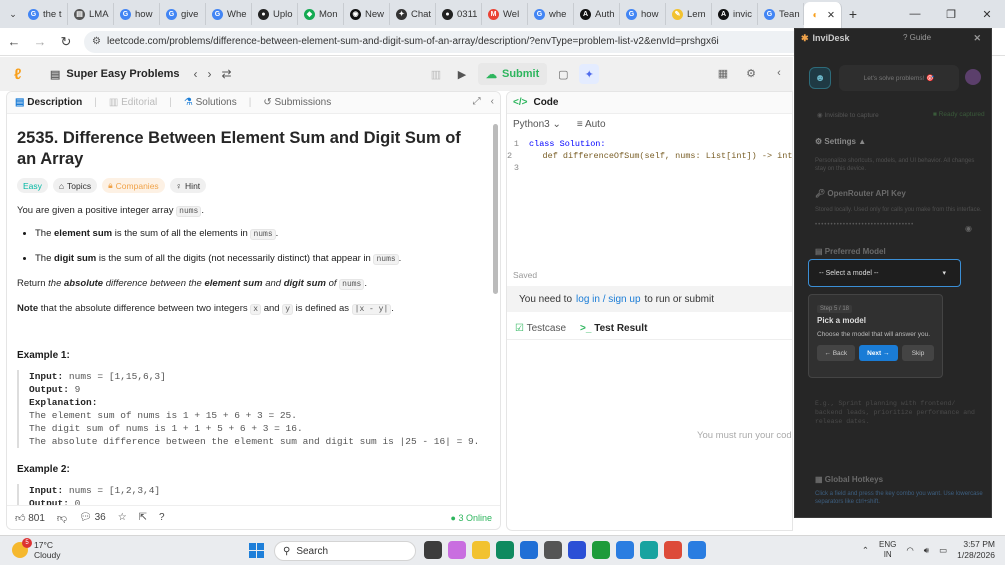  I want to click on new-tab-button: +, so click(853, 14).